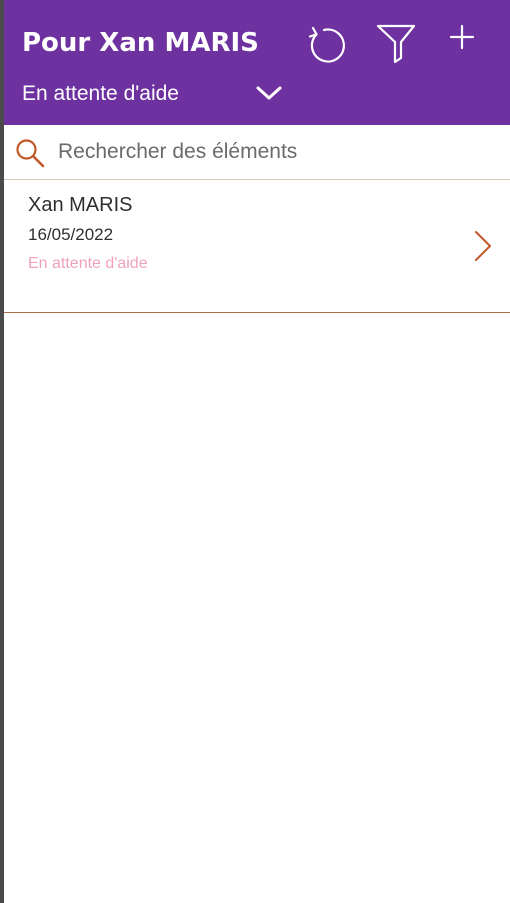  I want to click on add-icon, so click(462, 37).